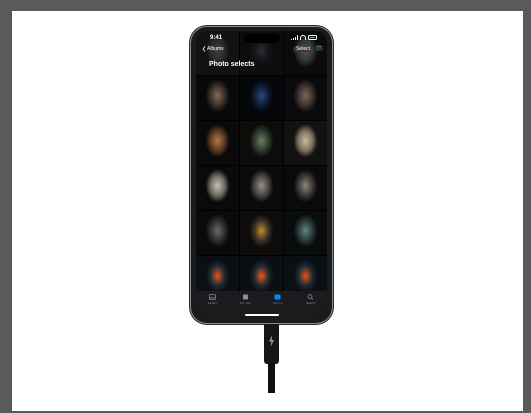 The height and width of the screenshot is (413, 531). I want to click on tab-albums: Albums, so click(278, 299).